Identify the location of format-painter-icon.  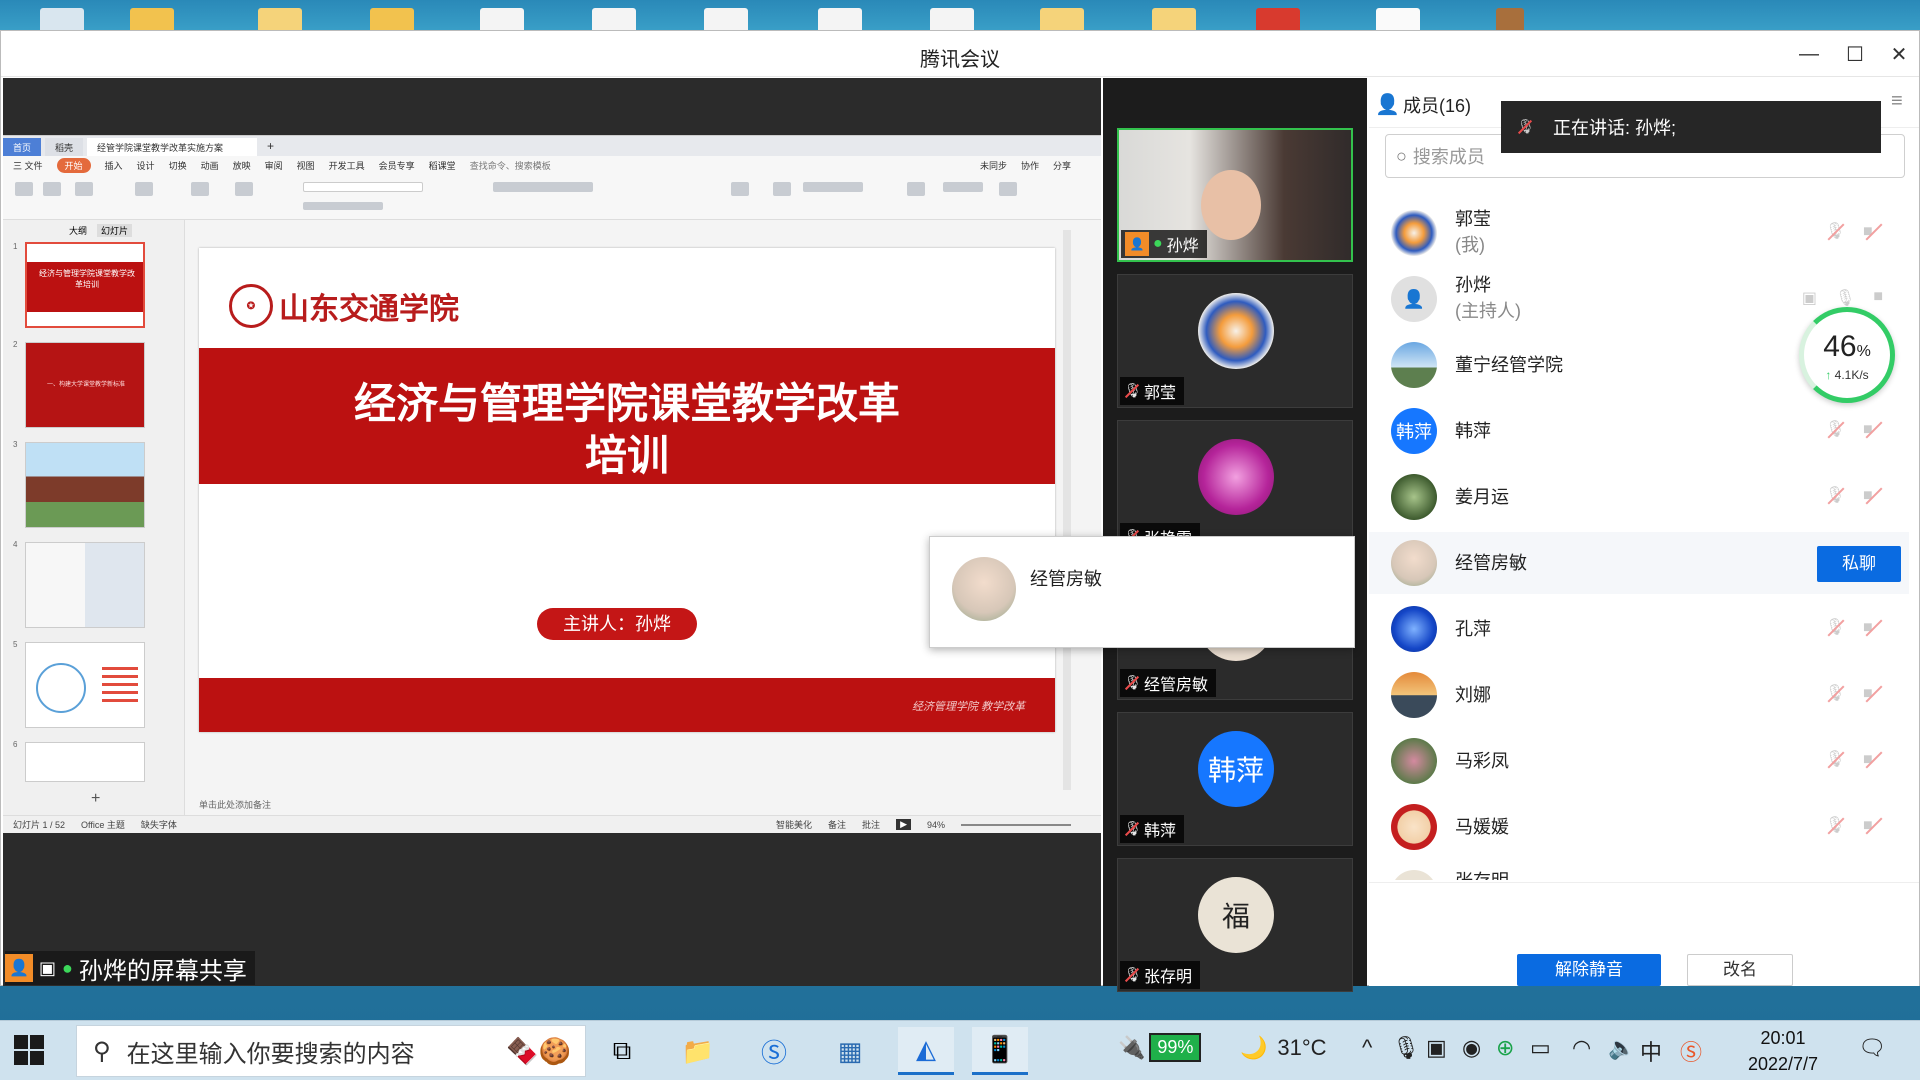
(84, 189).